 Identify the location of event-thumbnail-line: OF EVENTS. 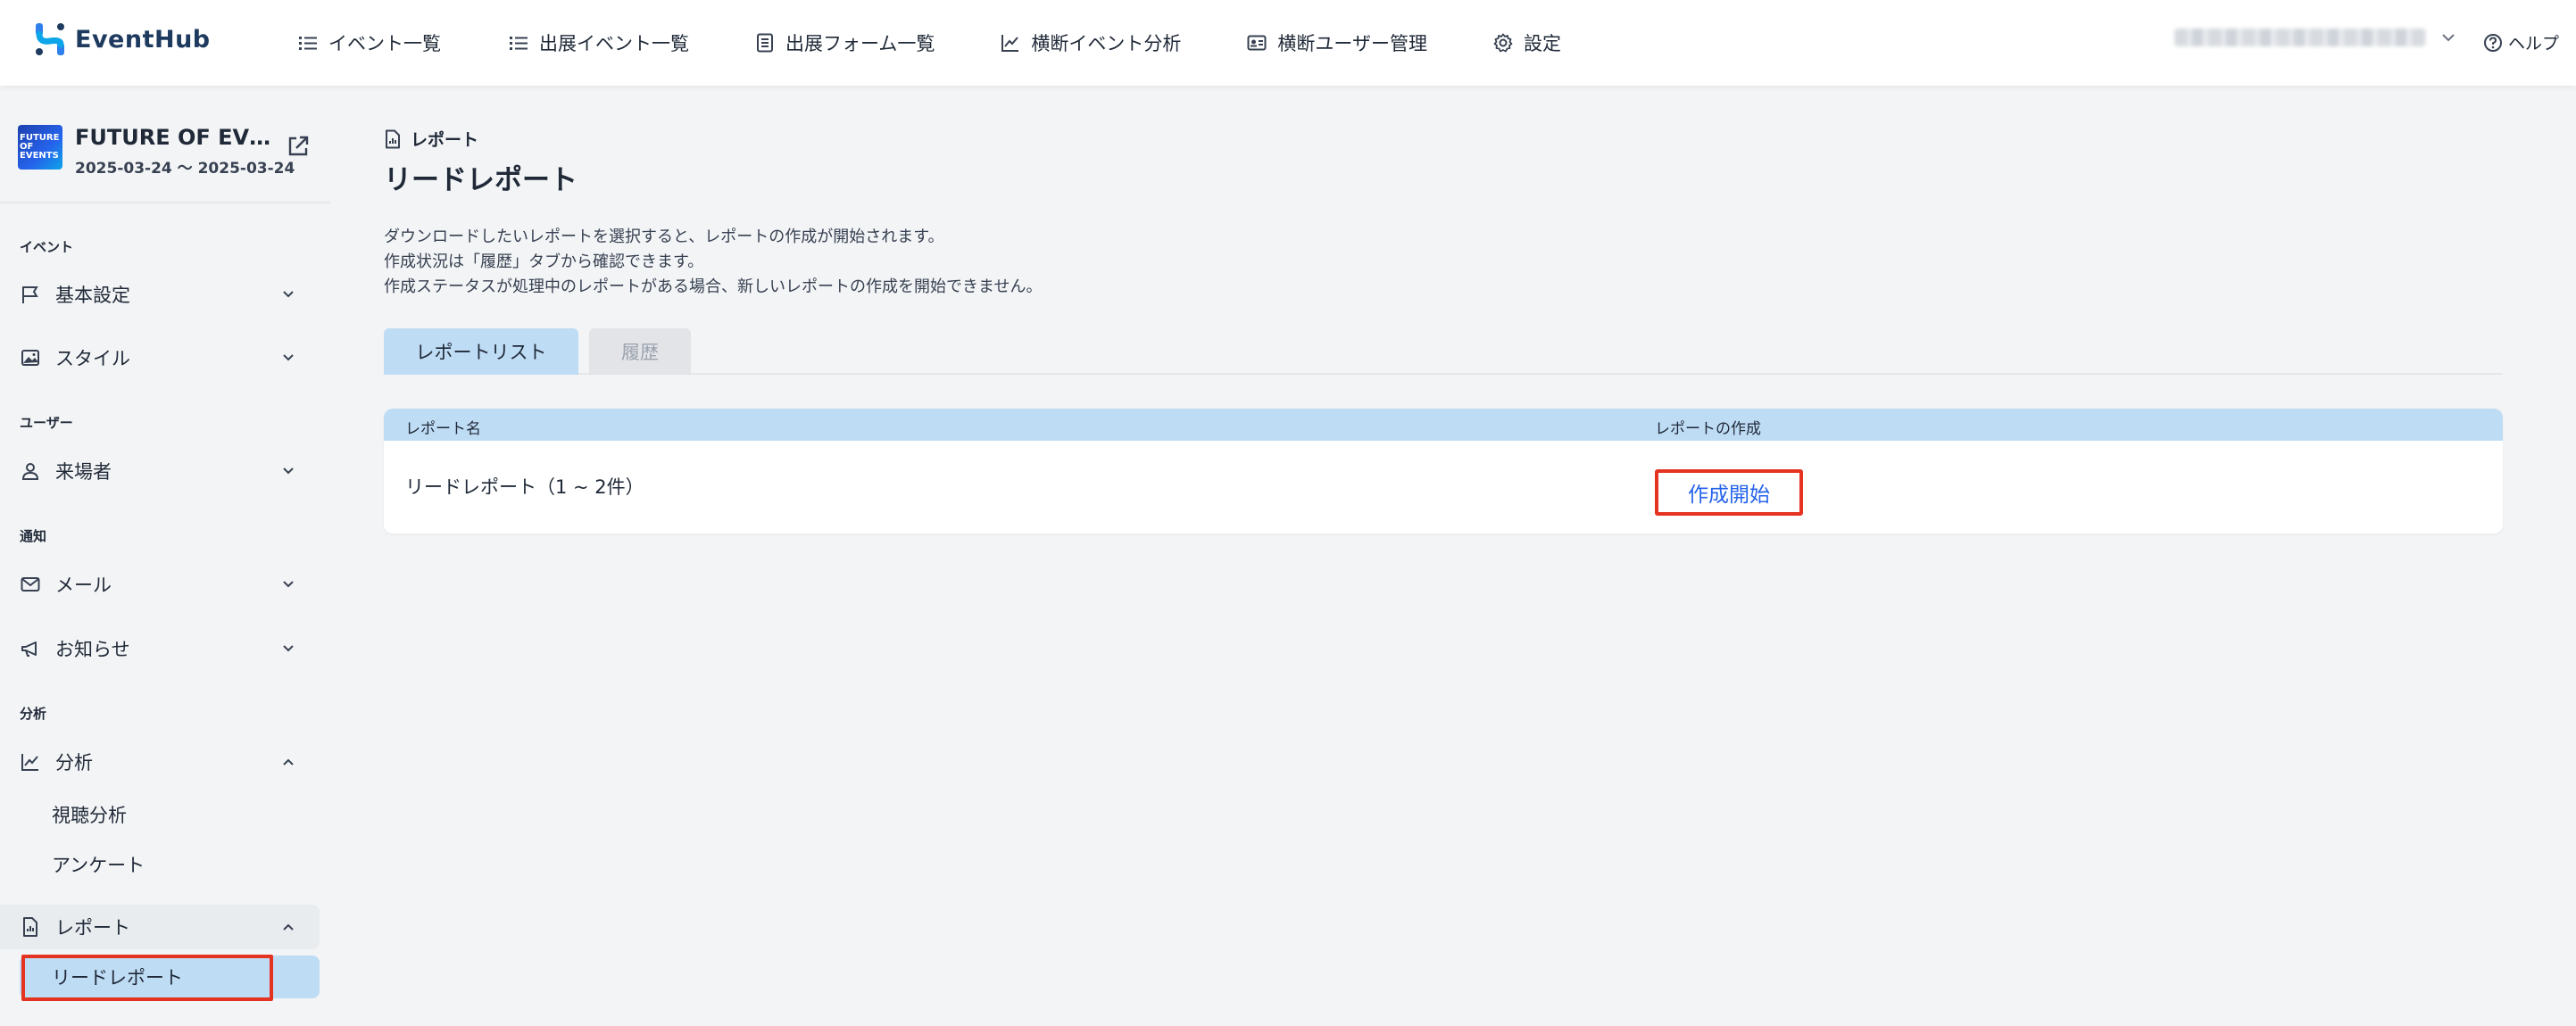
(40, 151).